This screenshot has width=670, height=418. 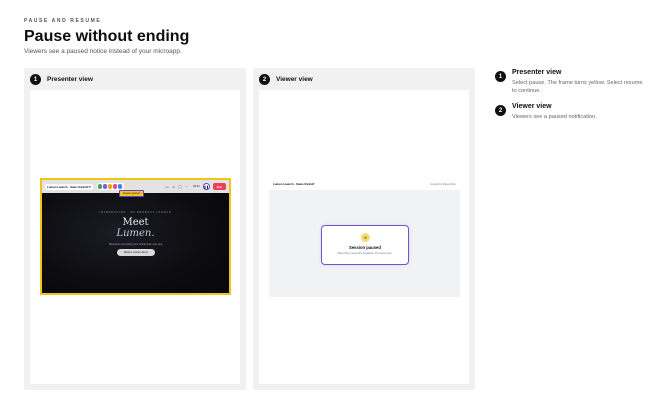 I want to click on participant-avatars, so click(x=110, y=186).